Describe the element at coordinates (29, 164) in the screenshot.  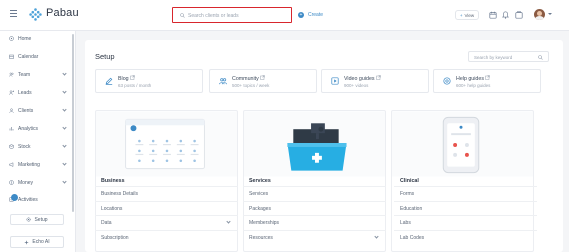
I see `sidebar-item-label: Marketing` at that location.